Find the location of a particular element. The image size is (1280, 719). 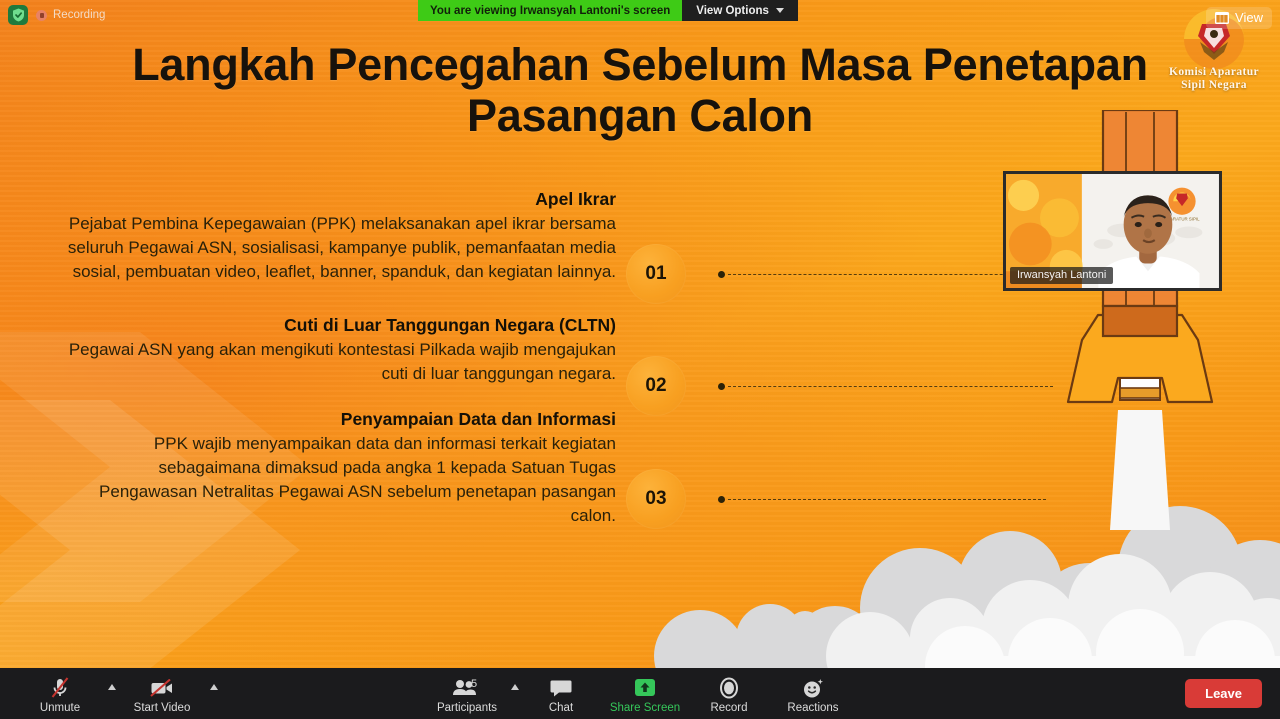

recording-status: Recording is located at coordinates (70, 15).